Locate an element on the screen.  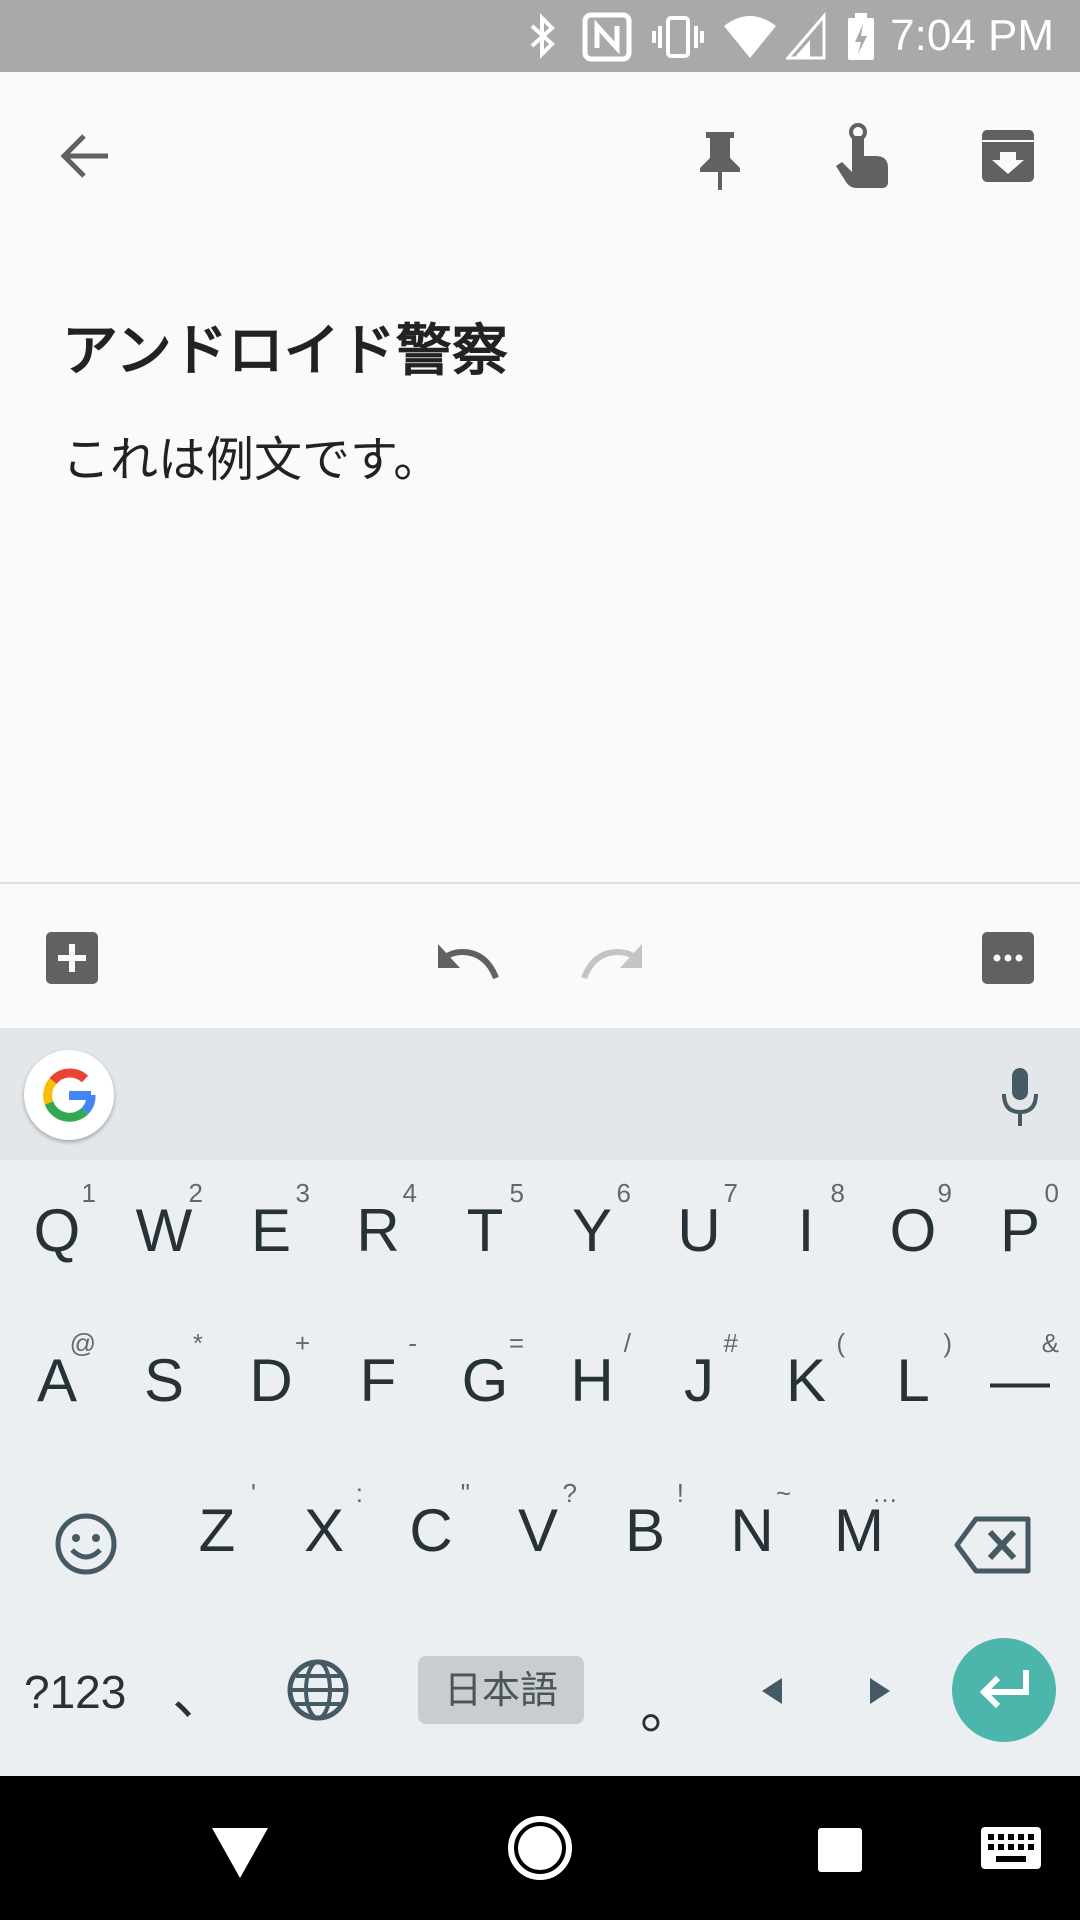
key: ' Z is located at coordinates (217, 1525).